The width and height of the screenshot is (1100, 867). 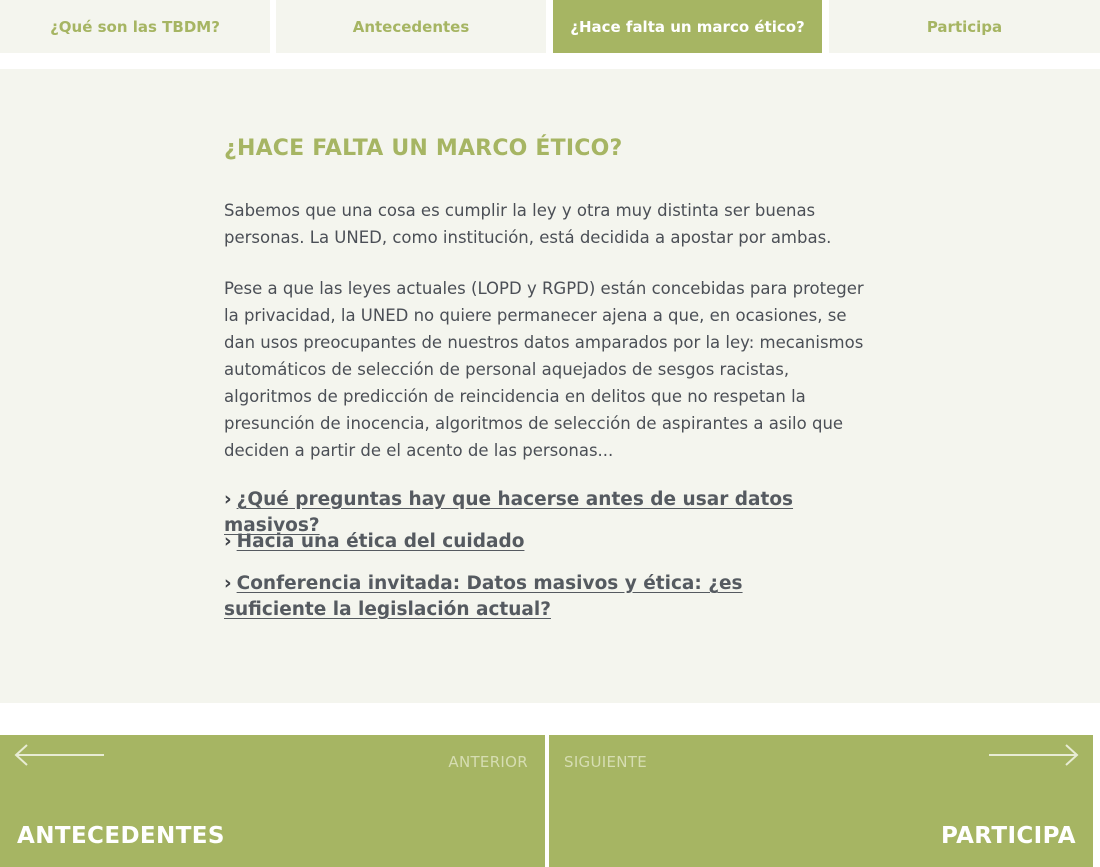 What do you see at coordinates (411, 26) in the screenshot?
I see `tab-antecedentes: Antecedentes` at bounding box center [411, 26].